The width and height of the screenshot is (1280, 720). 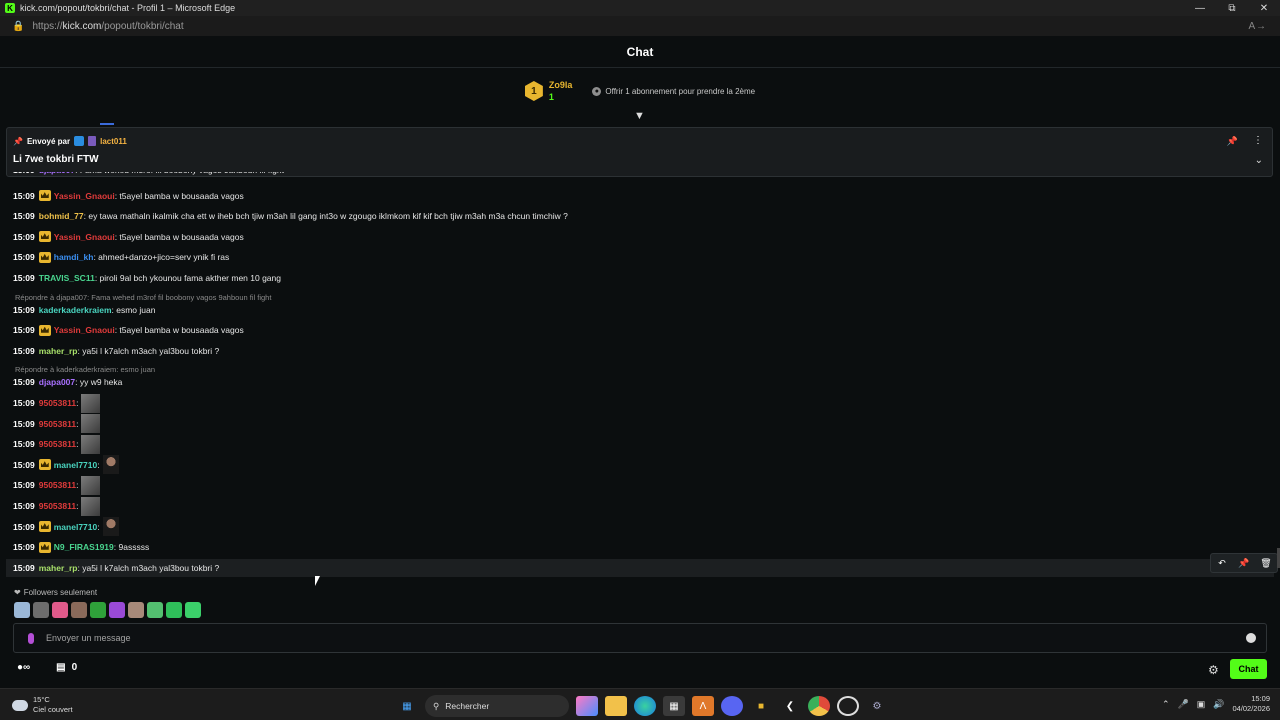 What do you see at coordinates (75, 310) in the screenshot?
I see `message-username: kaderkaderkraiem` at bounding box center [75, 310].